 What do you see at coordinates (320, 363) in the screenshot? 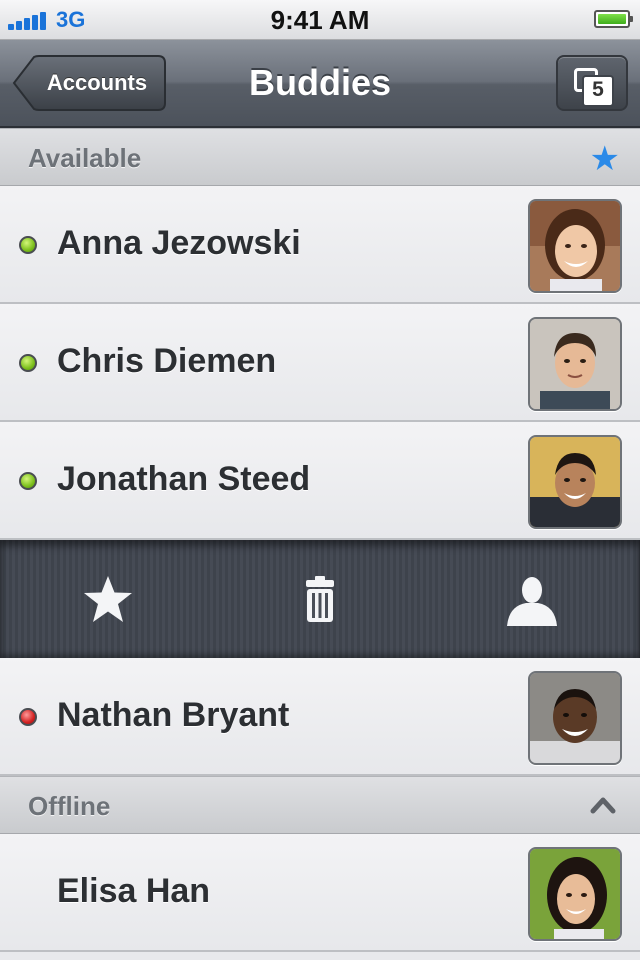
I see `buddy-row-chris-diemen: Chris Diemen` at bounding box center [320, 363].